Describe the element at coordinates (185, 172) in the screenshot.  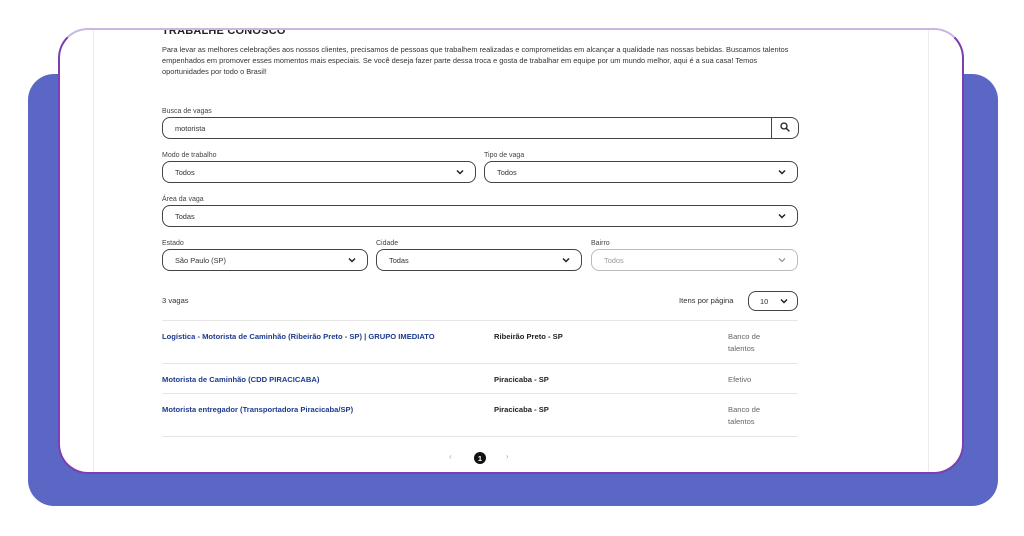
I see `work-mode-value: Todos` at that location.